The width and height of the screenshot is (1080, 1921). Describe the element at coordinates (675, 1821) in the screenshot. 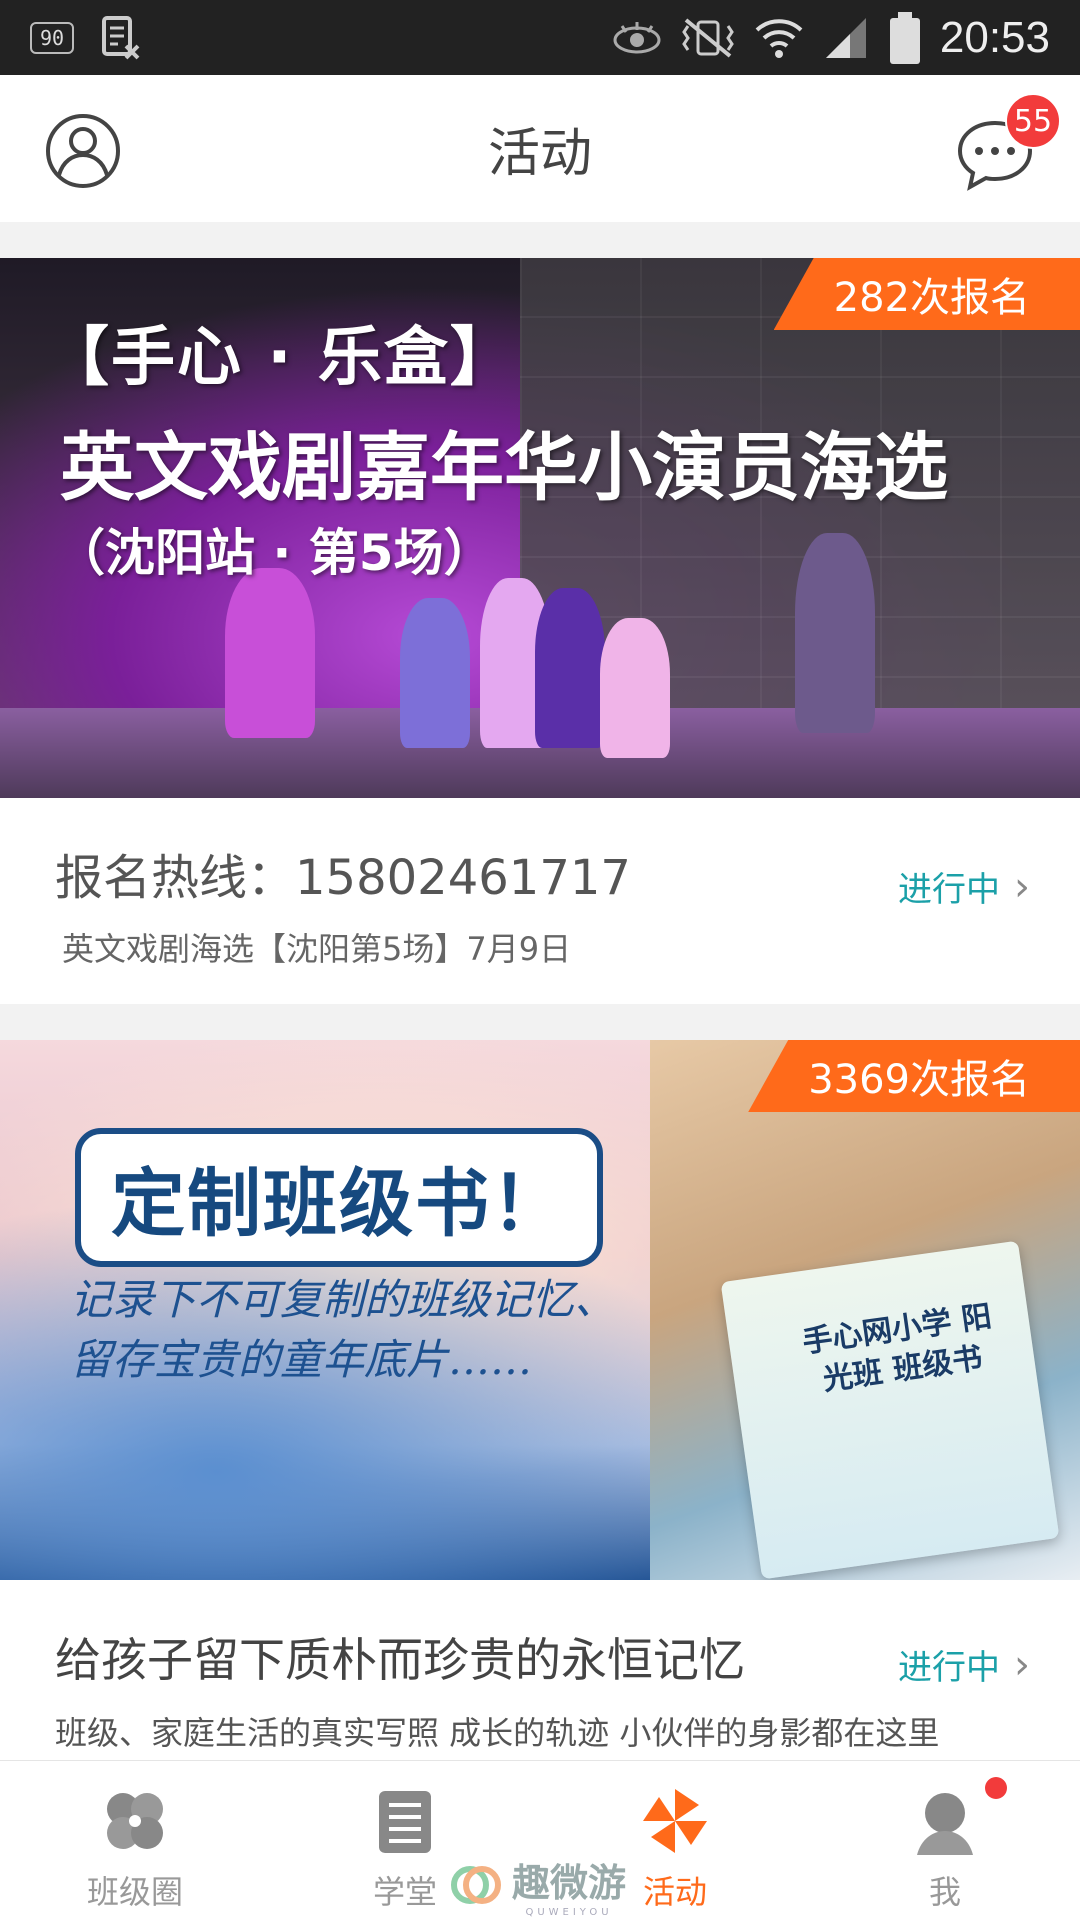

I see `pinwheel-icon` at that location.